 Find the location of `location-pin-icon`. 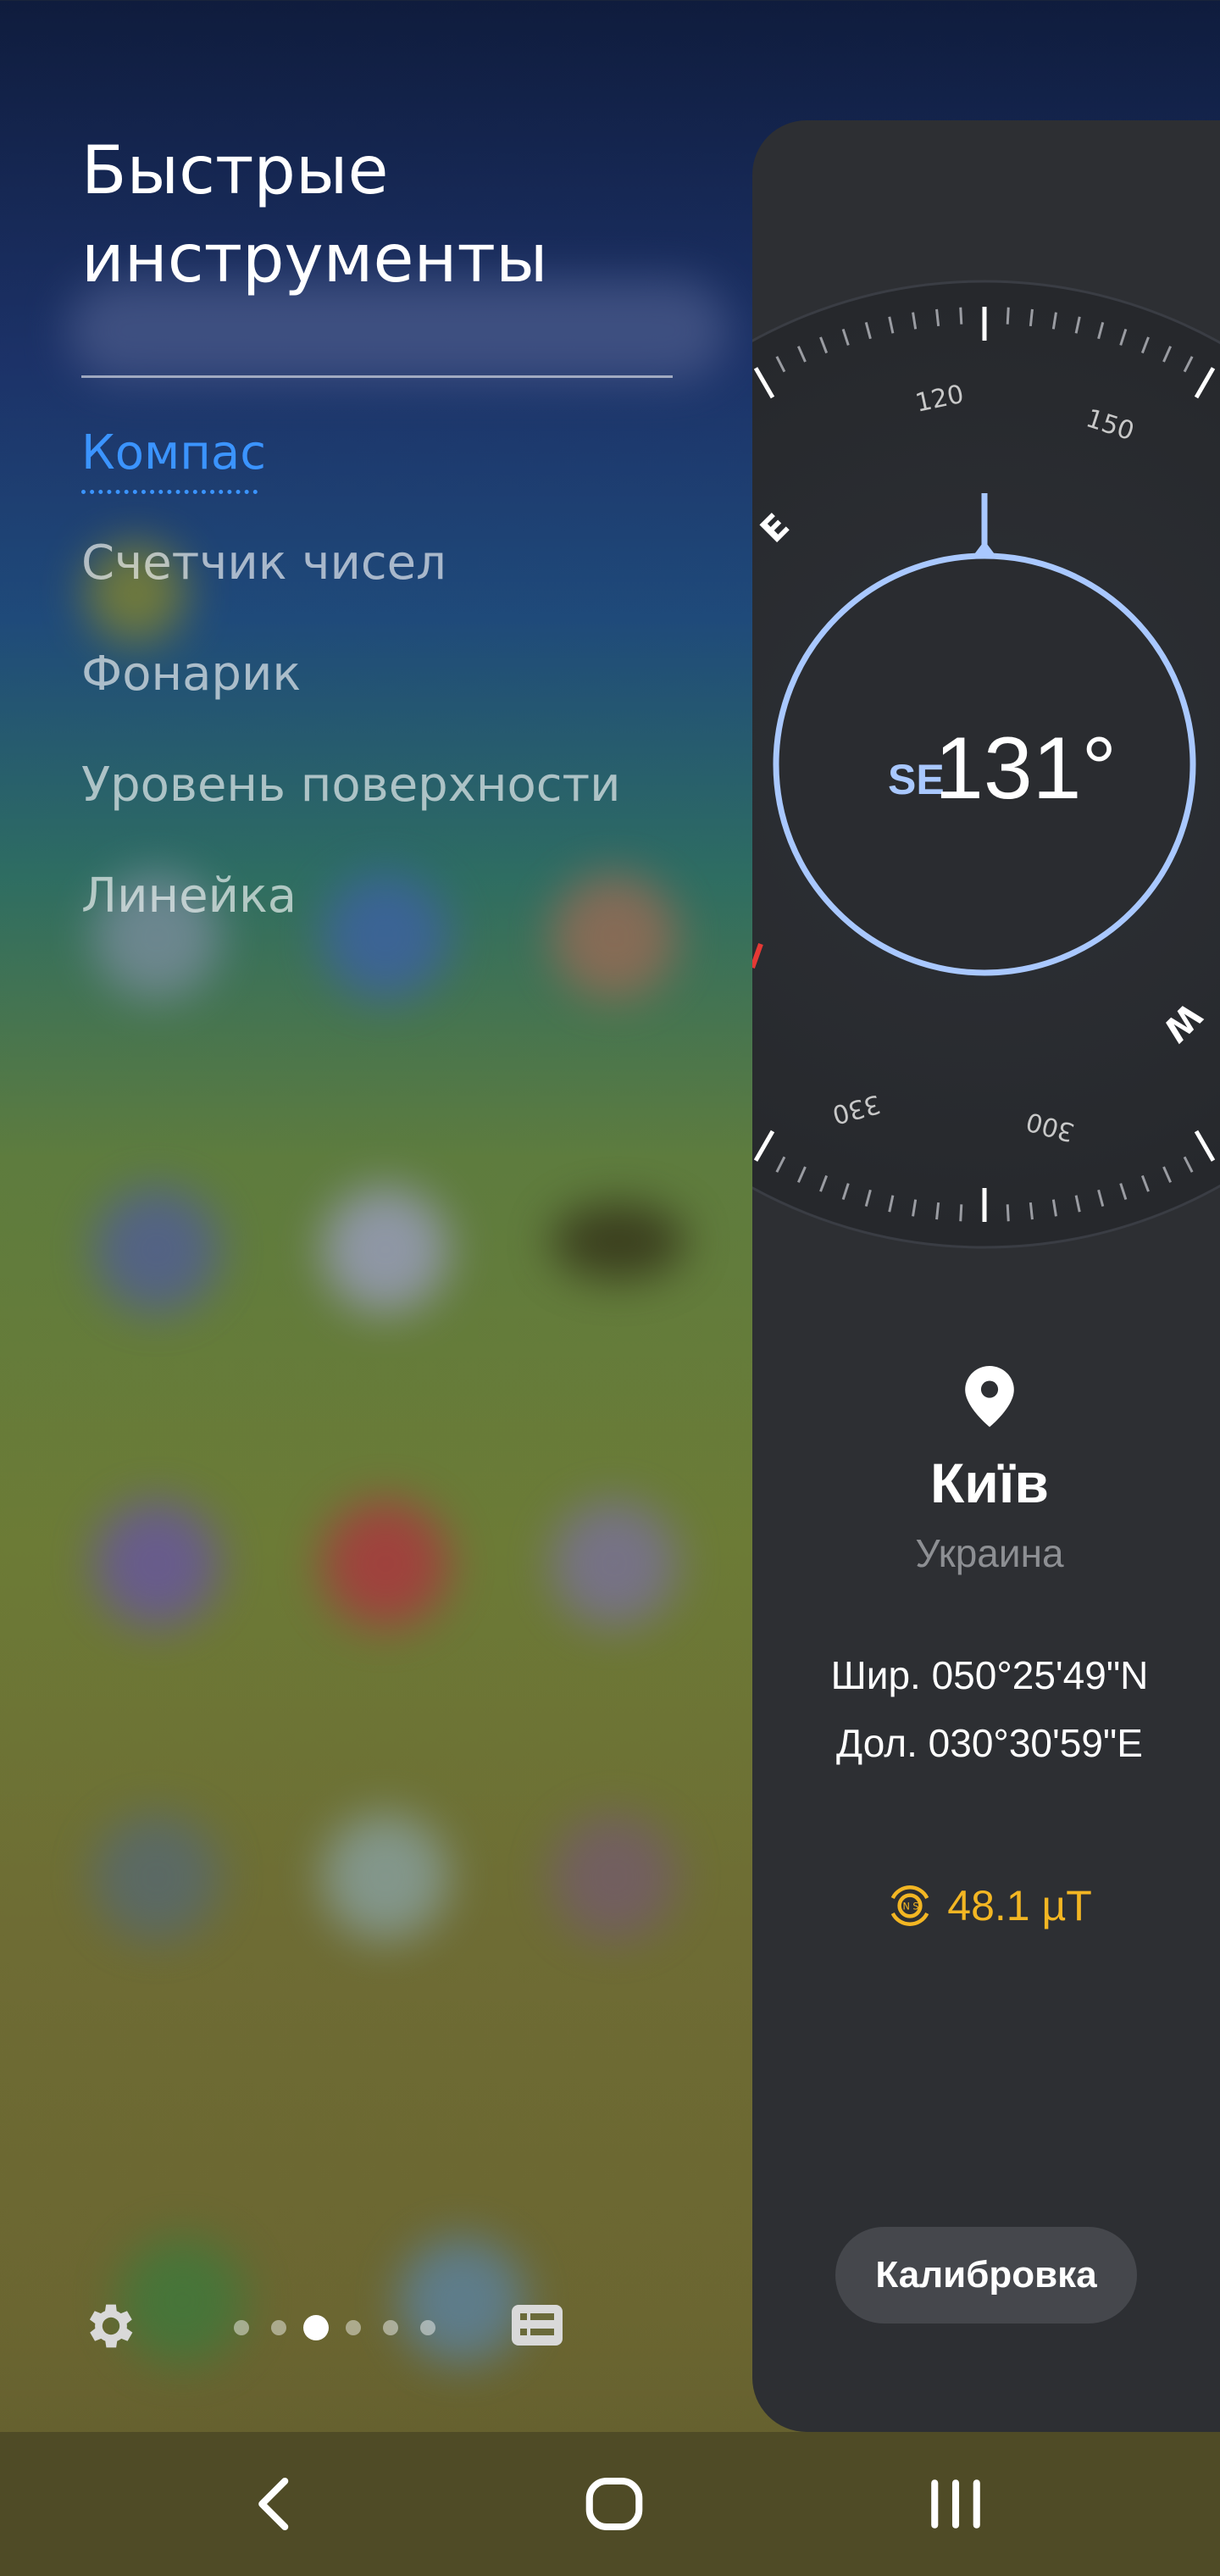

location-pin-icon is located at coordinates (989, 1396).